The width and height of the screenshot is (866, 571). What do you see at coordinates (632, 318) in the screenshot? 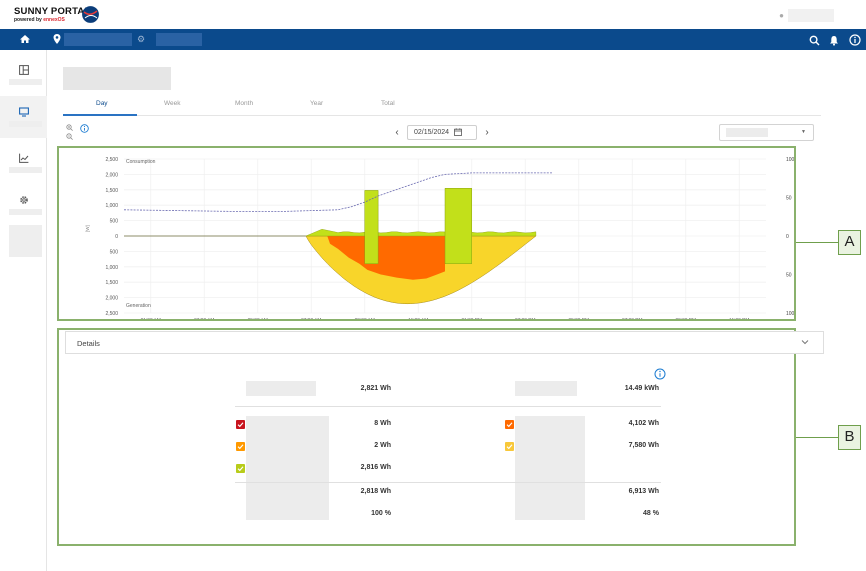
I see `x-tick-label: 07:00 PM` at bounding box center [632, 318].